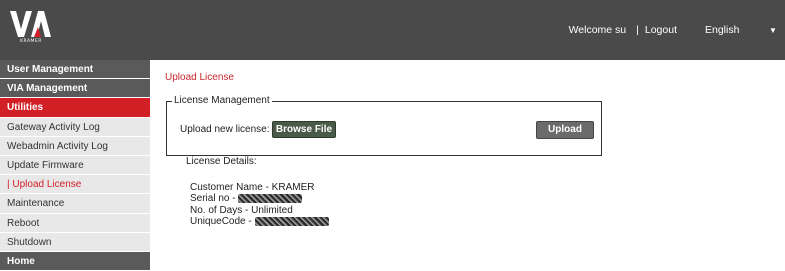 This screenshot has height=271, width=785. Describe the element at coordinates (661, 30) in the screenshot. I see `logout-link: Logout` at that location.